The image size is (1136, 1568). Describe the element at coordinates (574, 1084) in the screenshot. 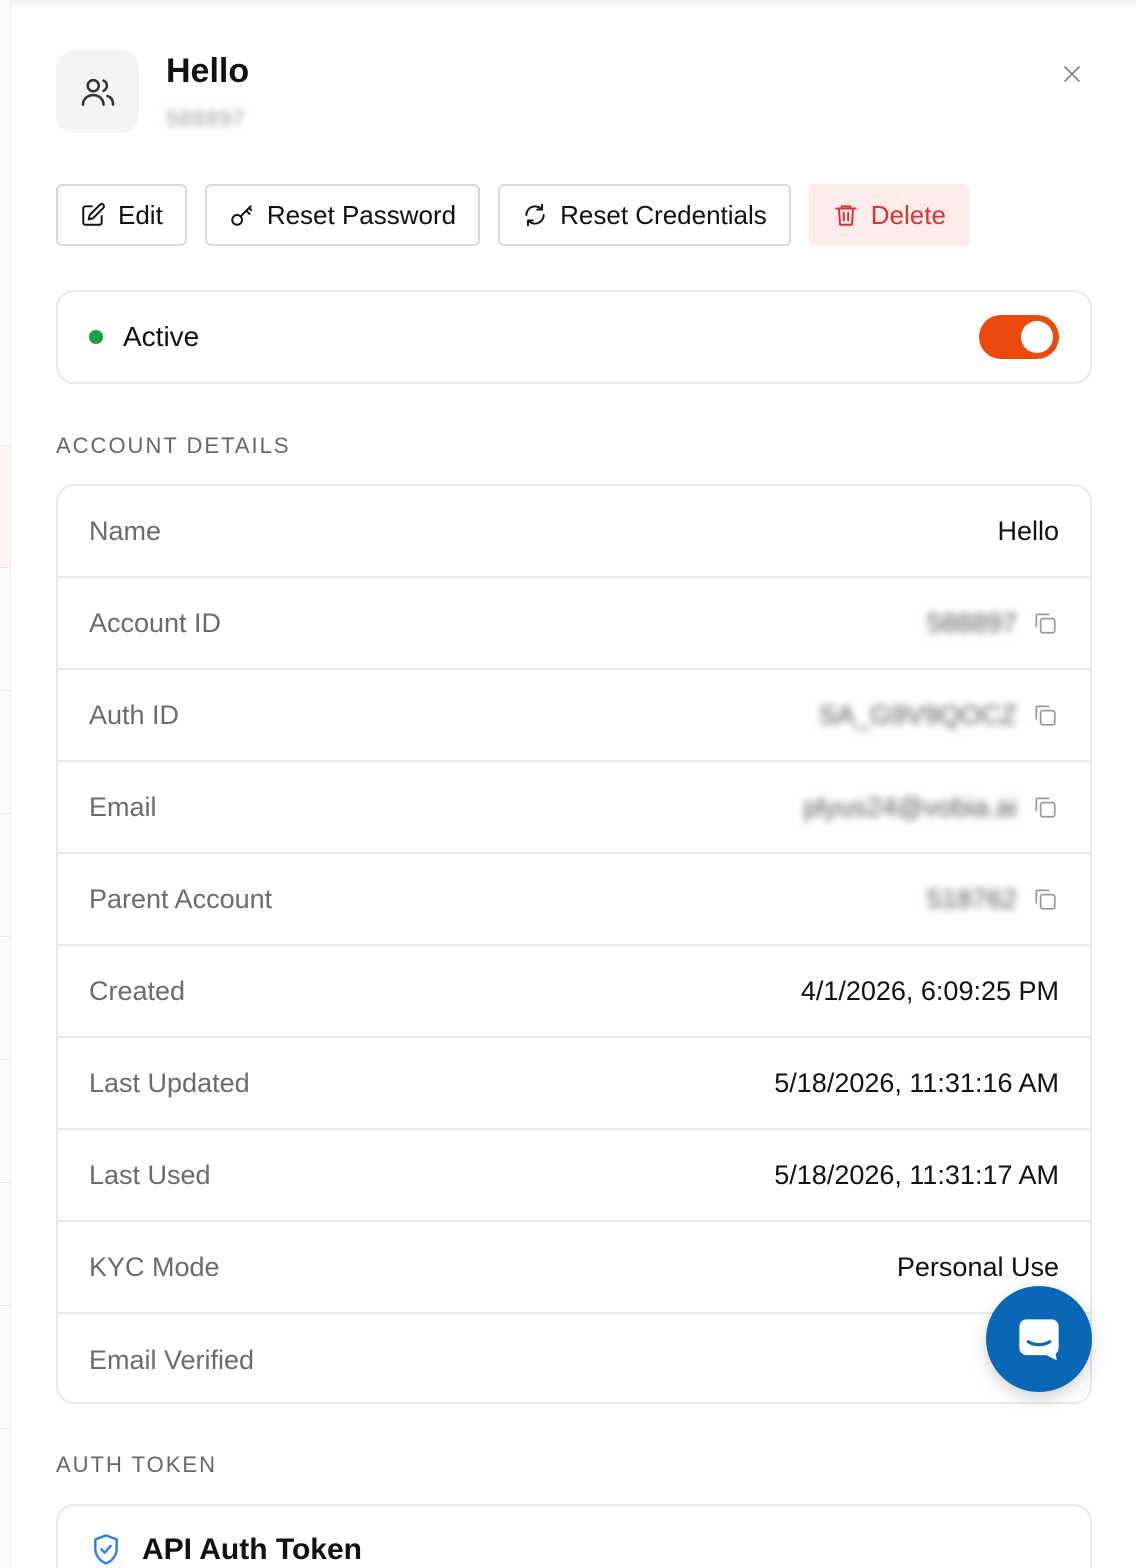

I see `detail-row-last-updated: Last Updated 5/18/2026, 11:31:16 AM` at that location.